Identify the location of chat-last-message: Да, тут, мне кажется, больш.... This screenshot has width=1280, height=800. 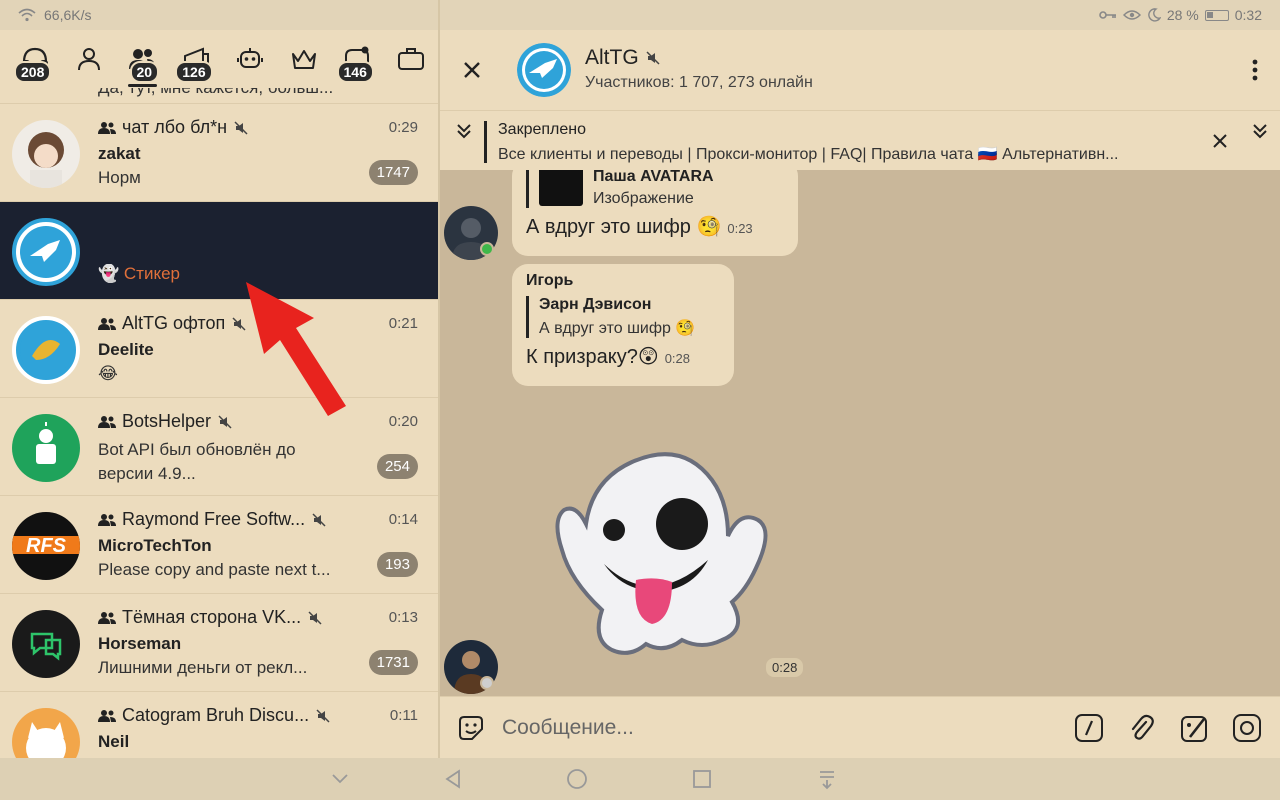
(215, 93).